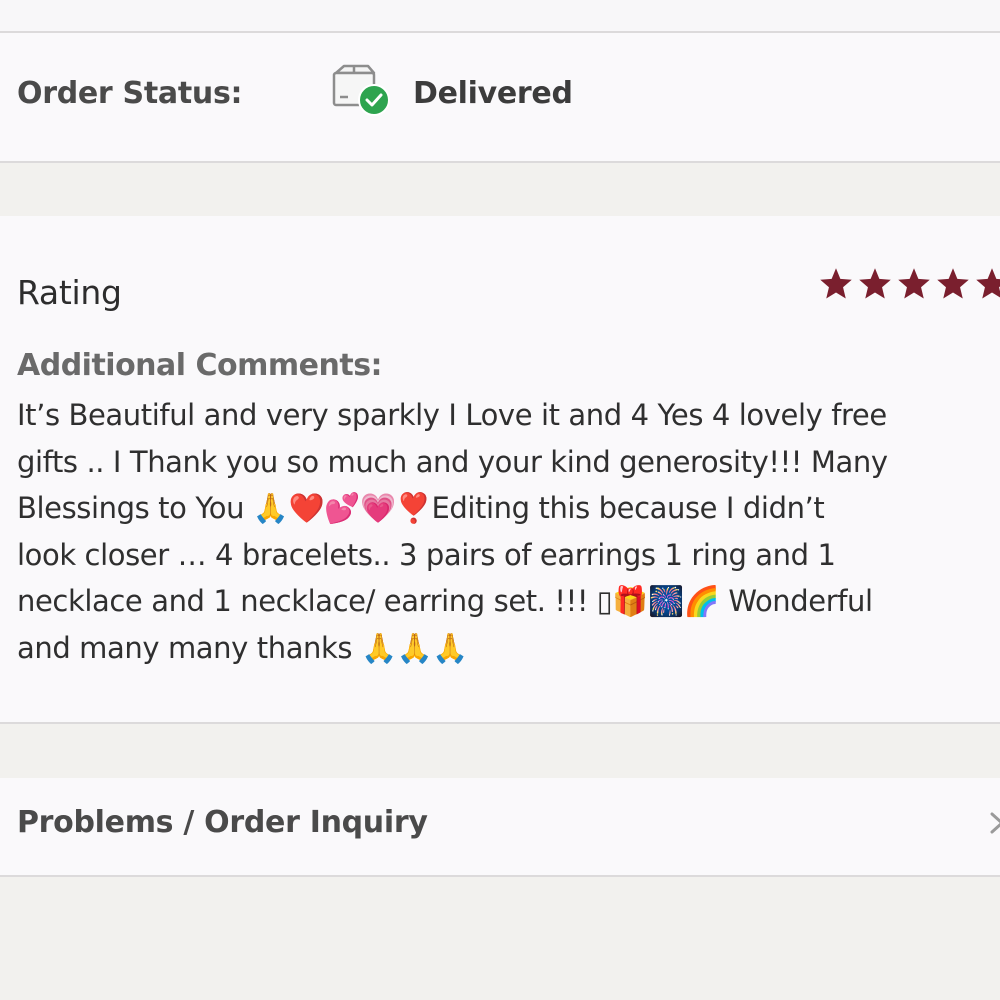 This screenshot has width=1000, height=1000. What do you see at coordinates (130, 93) in the screenshot?
I see `order-status-label: Order Status:` at bounding box center [130, 93].